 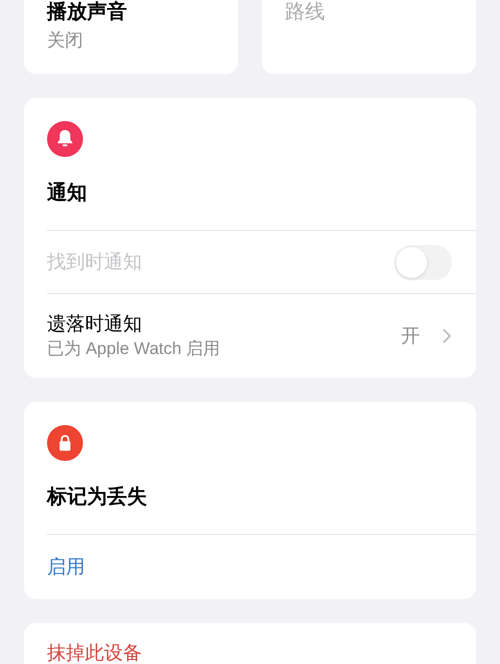 I want to click on setting-label: 找到时通知, so click(x=95, y=263).